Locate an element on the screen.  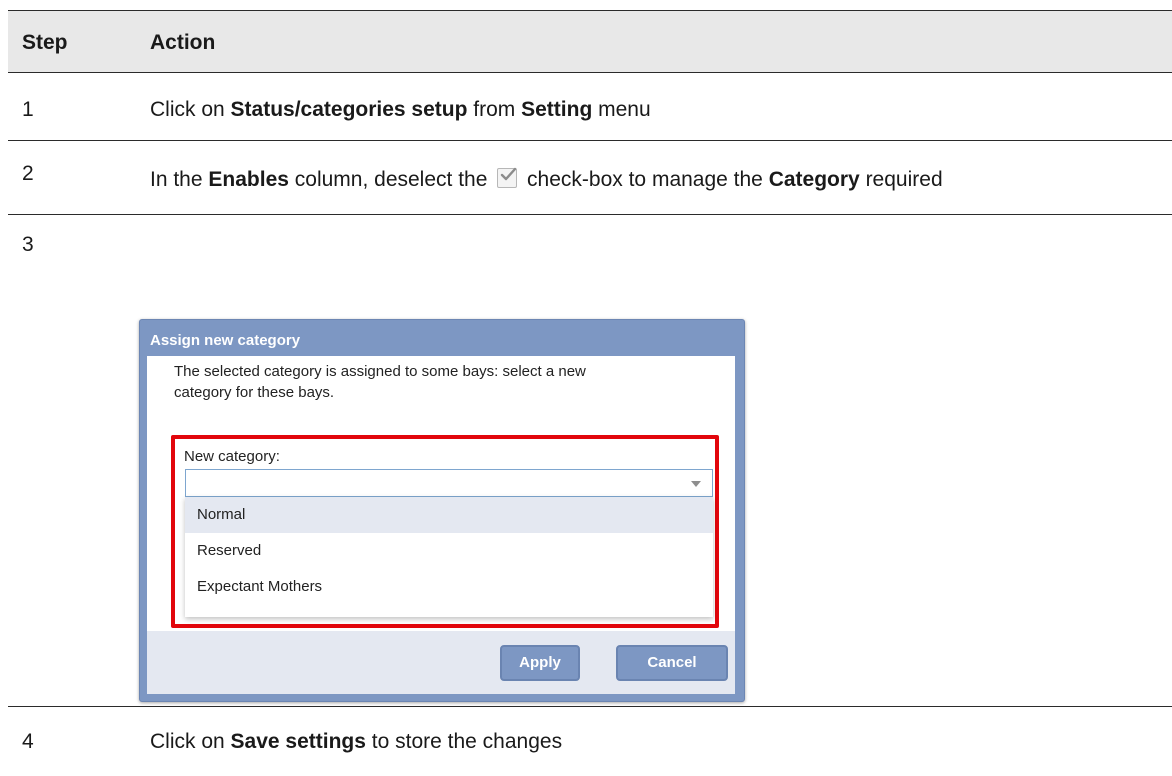
option-reserved: Reserved is located at coordinates (449, 551).